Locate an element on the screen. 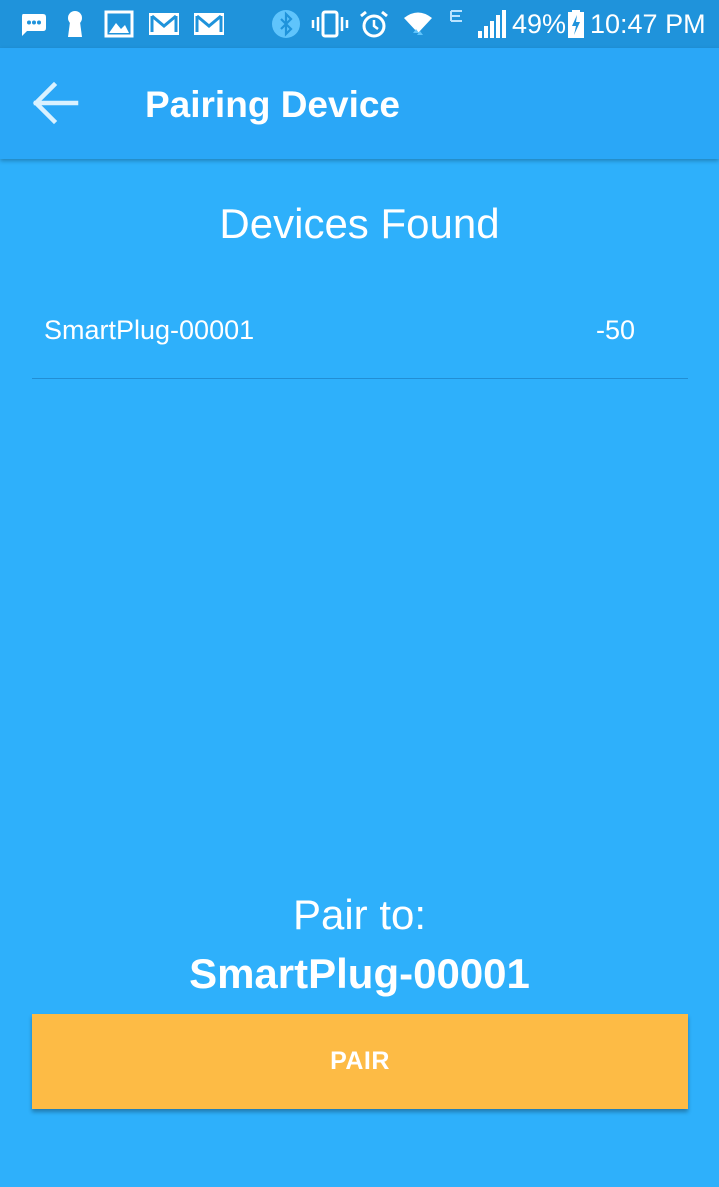 The height and width of the screenshot is (1187, 719). clock: 10:47 PM is located at coordinates (648, 24).